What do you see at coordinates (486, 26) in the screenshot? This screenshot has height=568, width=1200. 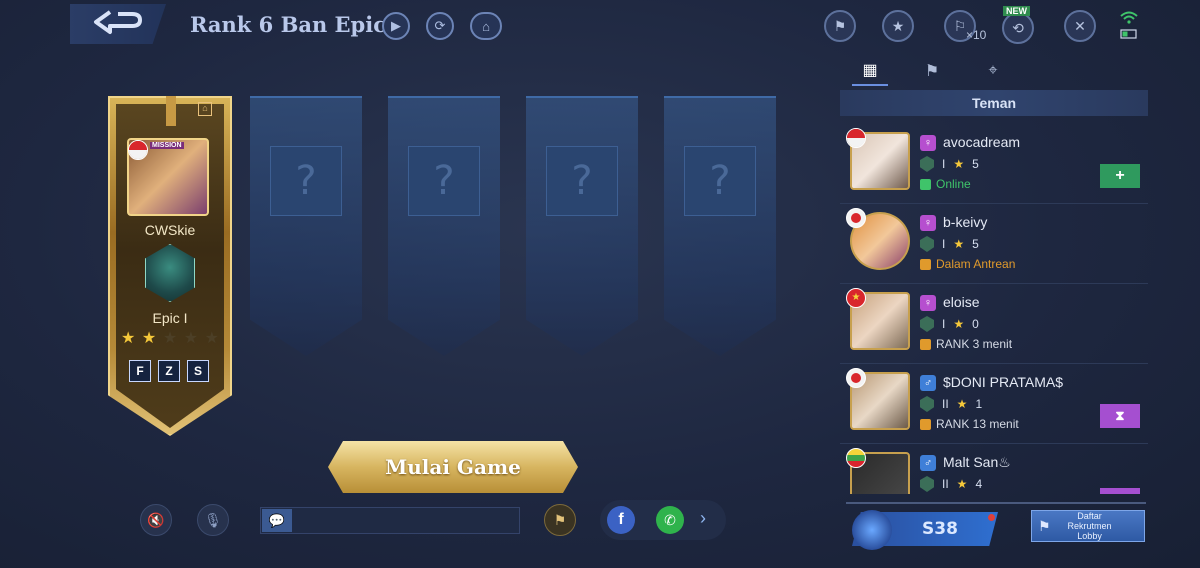 I see `home-dropdown-icon: ⌂` at bounding box center [486, 26].